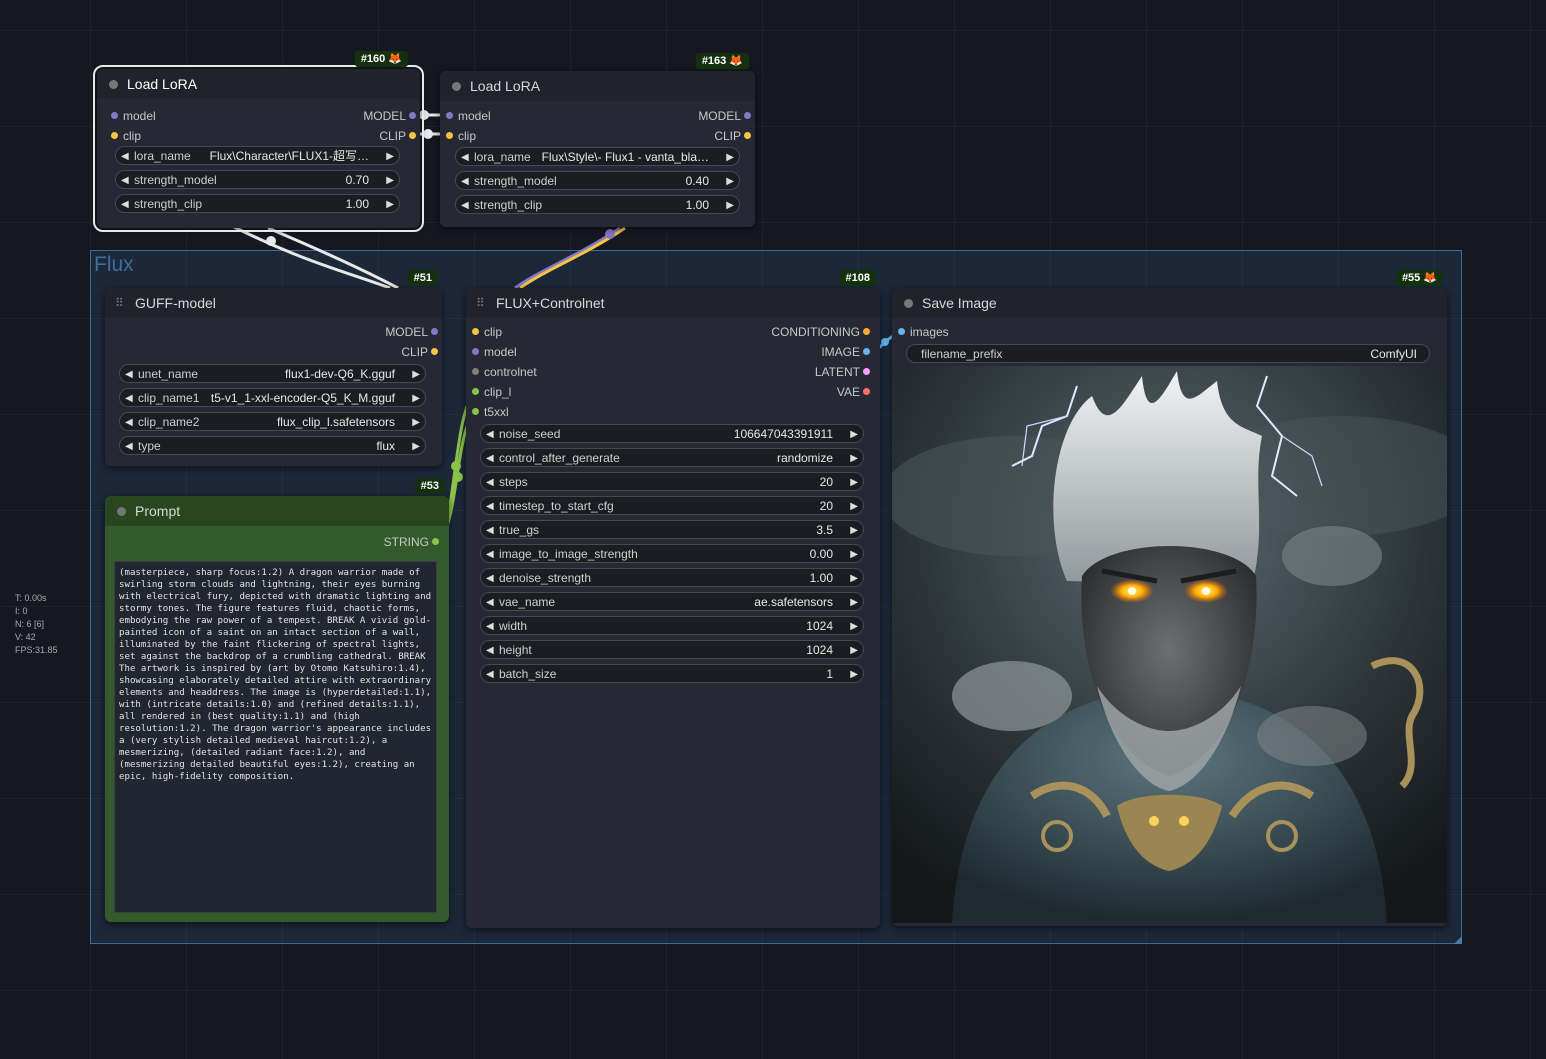  What do you see at coordinates (673, 303) in the screenshot?
I see `node-title: ⠿ FLUX+Controlnet` at bounding box center [673, 303].